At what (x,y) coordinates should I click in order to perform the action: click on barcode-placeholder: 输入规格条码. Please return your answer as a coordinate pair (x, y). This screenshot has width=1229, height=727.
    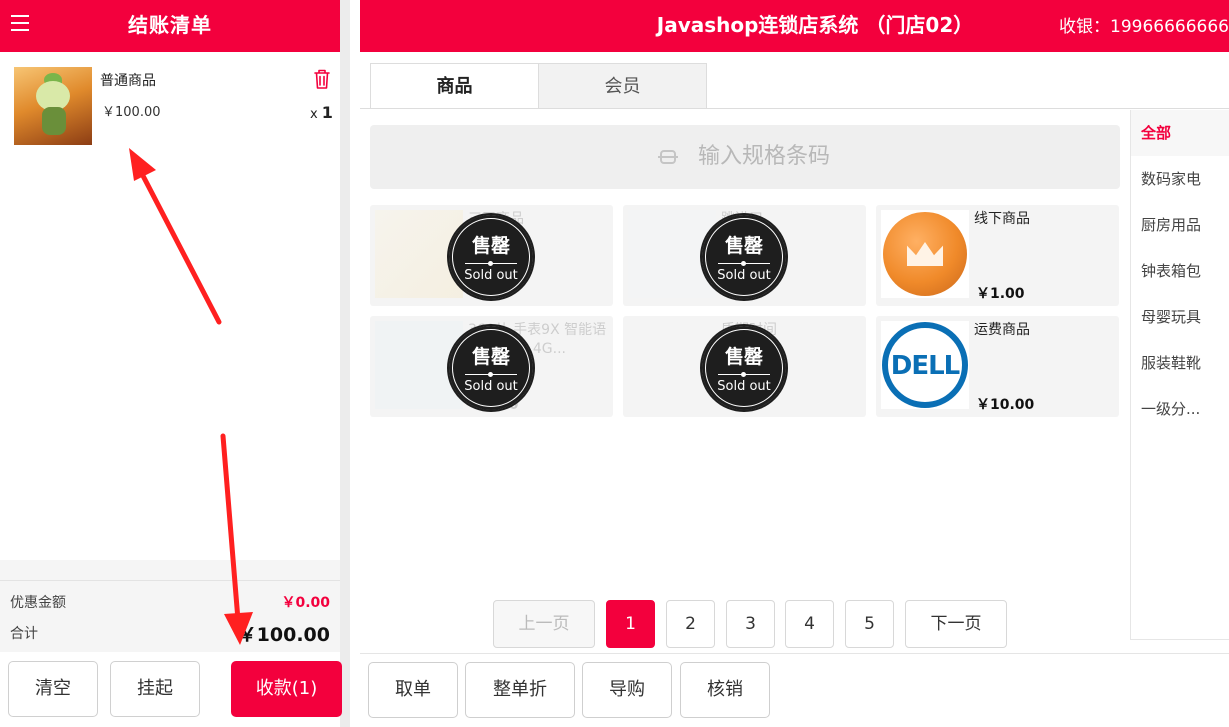
    Looking at the image, I should click on (763, 156).